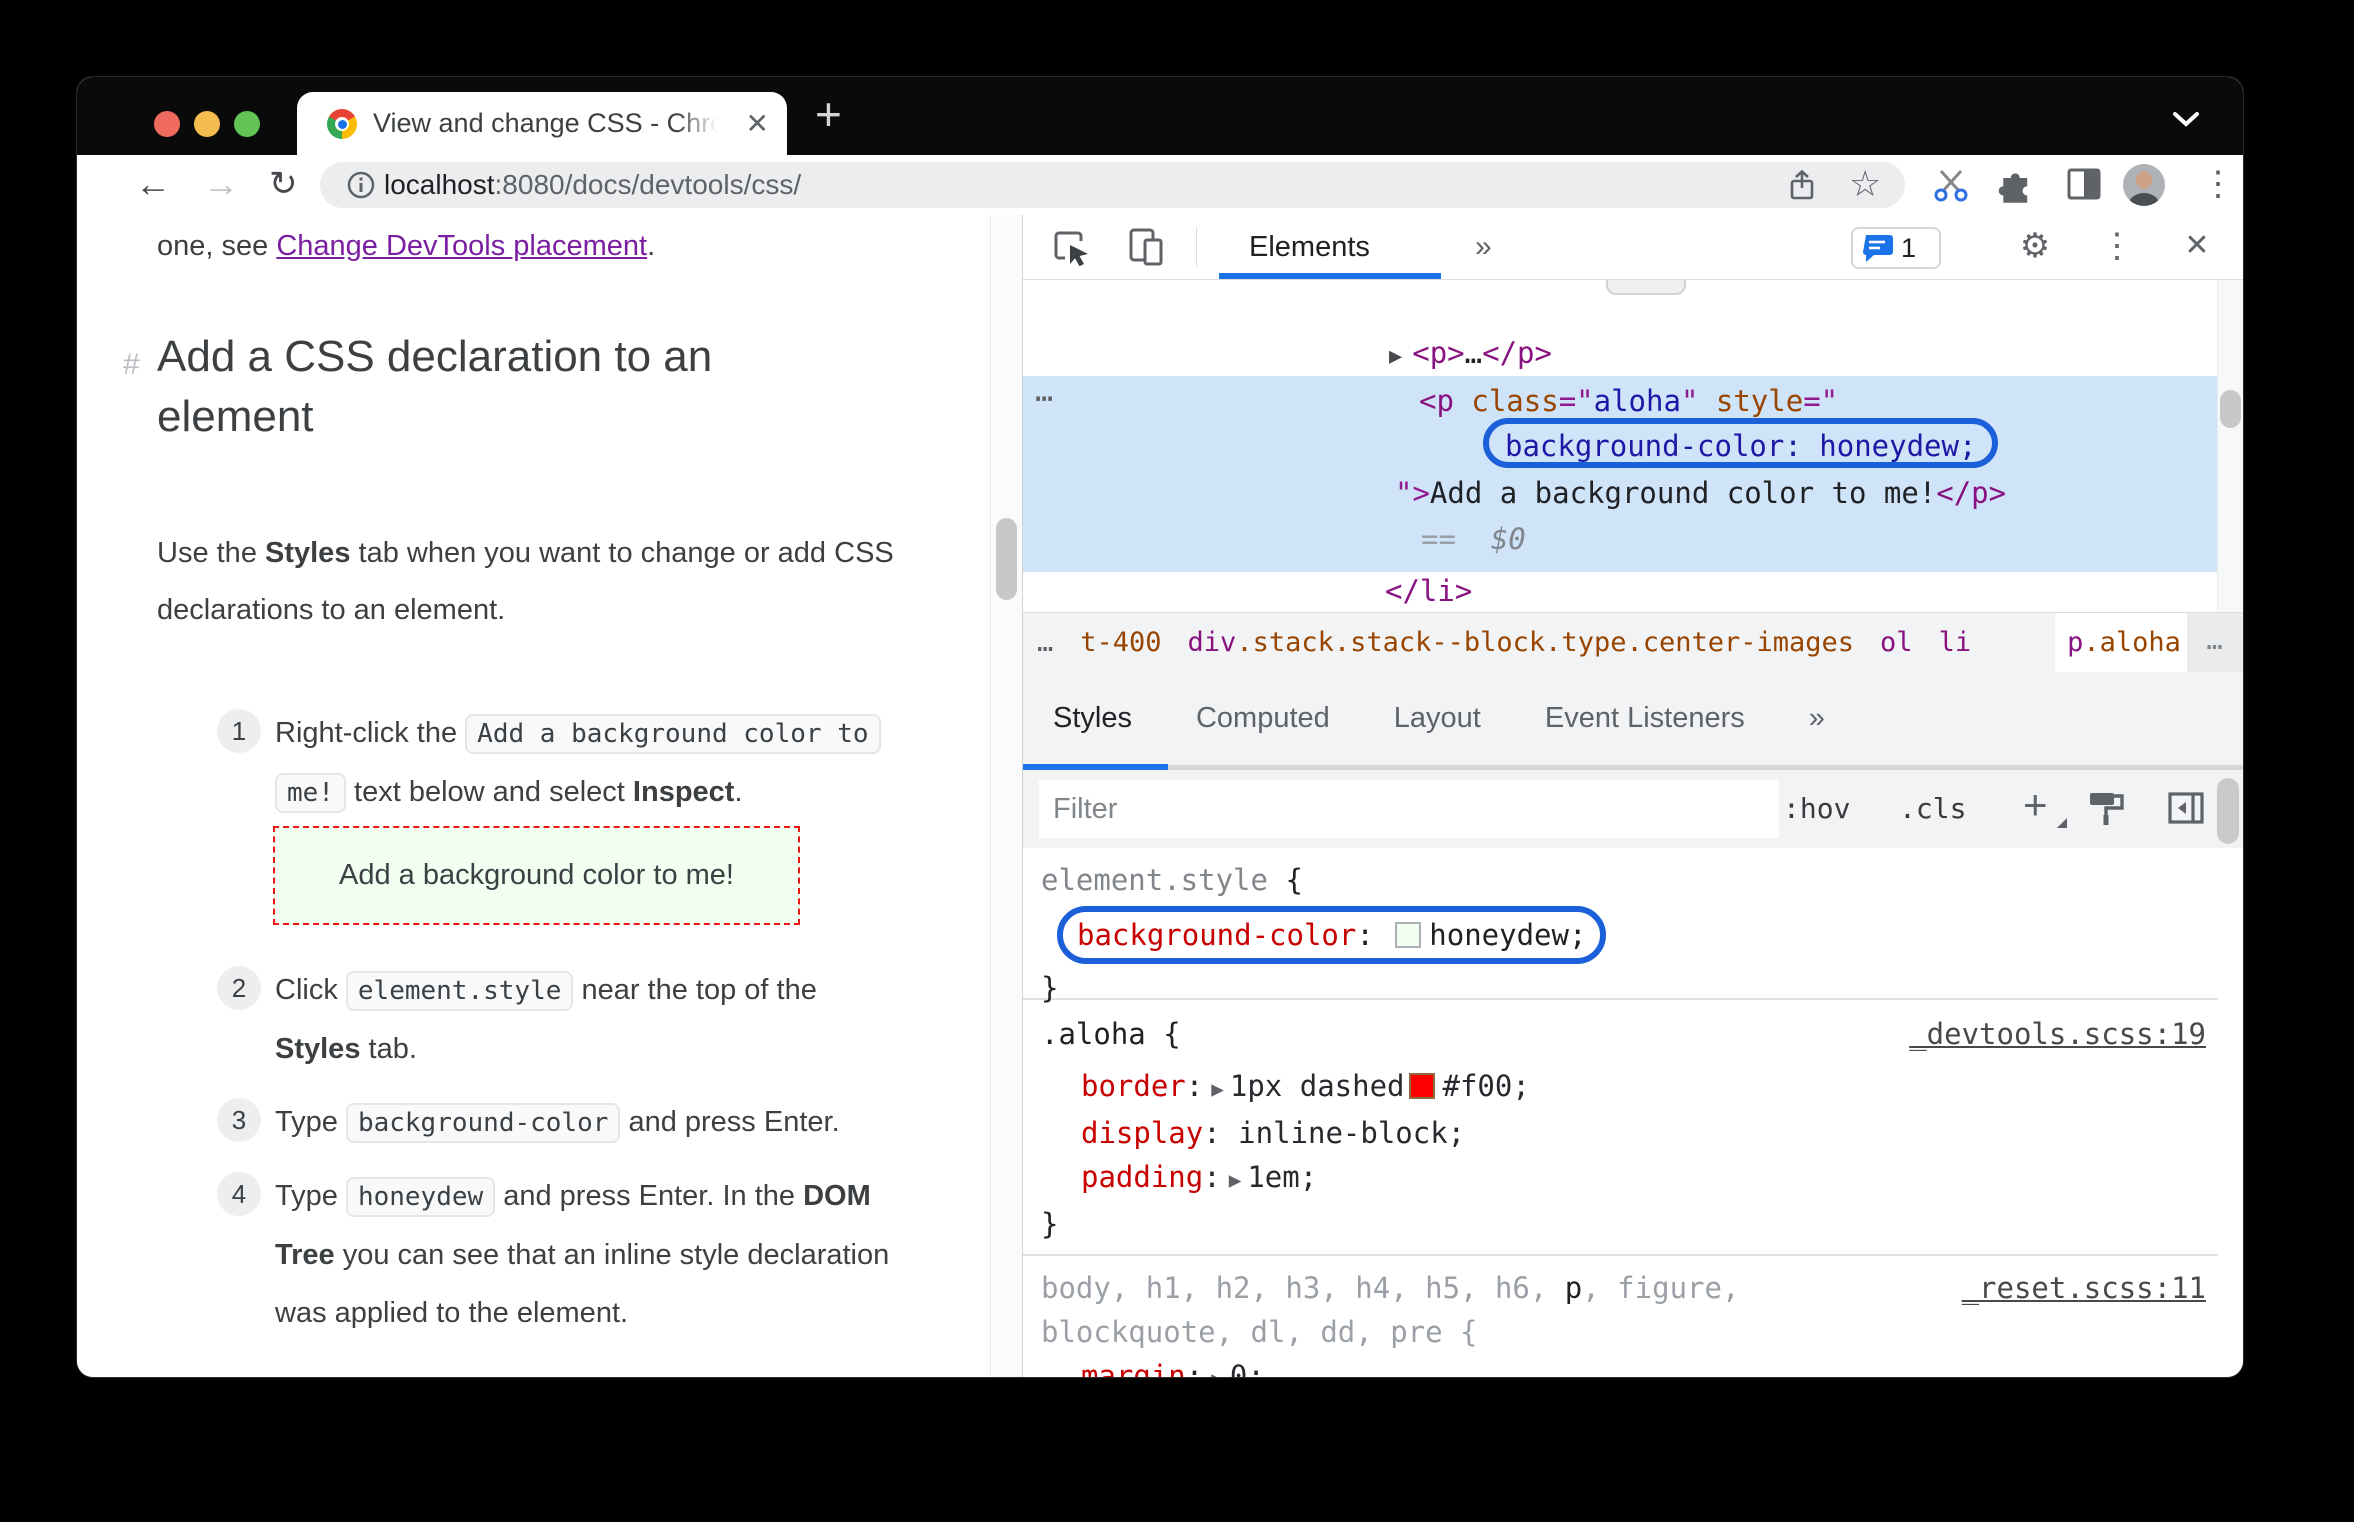 The width and height of the screenshot is (2354, 1522). What do you see at coordinates (1154, 880) in the screenshot?
I see `selector-element-style: element.style` at bounding box center [1154, 880].